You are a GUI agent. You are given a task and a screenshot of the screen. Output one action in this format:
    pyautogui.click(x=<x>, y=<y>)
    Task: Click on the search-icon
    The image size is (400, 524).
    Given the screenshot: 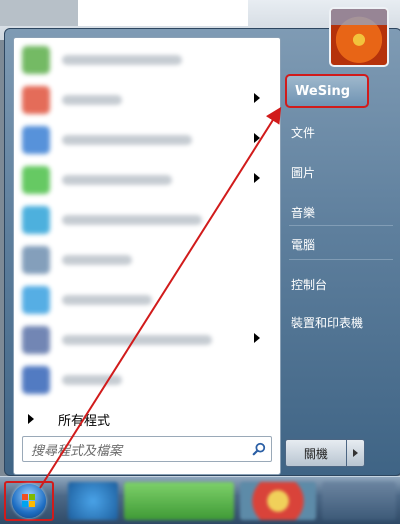 What is the action you would take?
    pyautogui.click(x=259, y=449)
    